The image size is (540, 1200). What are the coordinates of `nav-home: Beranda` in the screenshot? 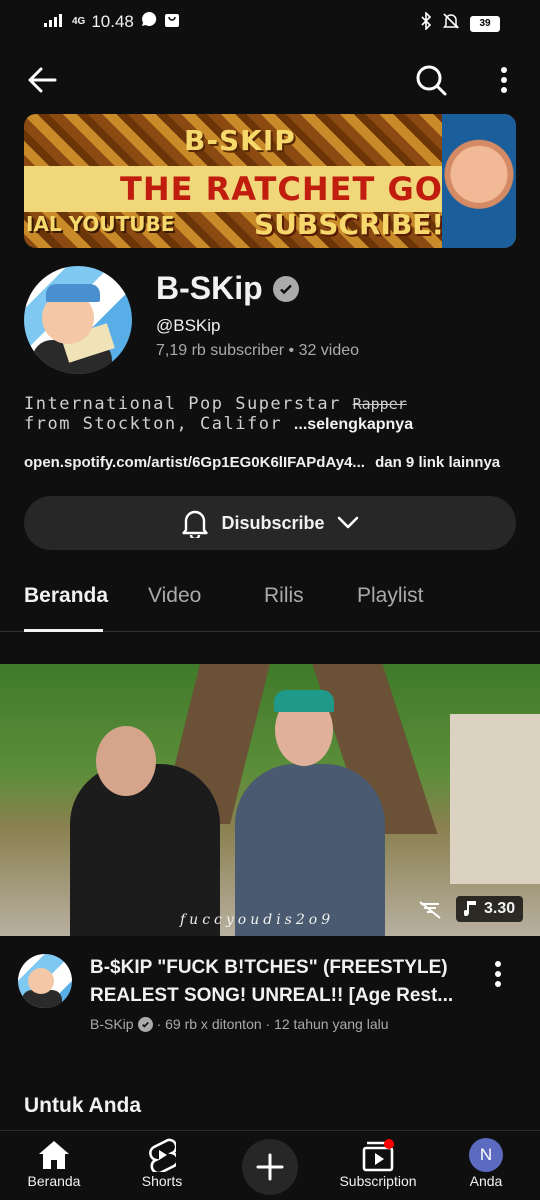 It's located at (54, 1163).